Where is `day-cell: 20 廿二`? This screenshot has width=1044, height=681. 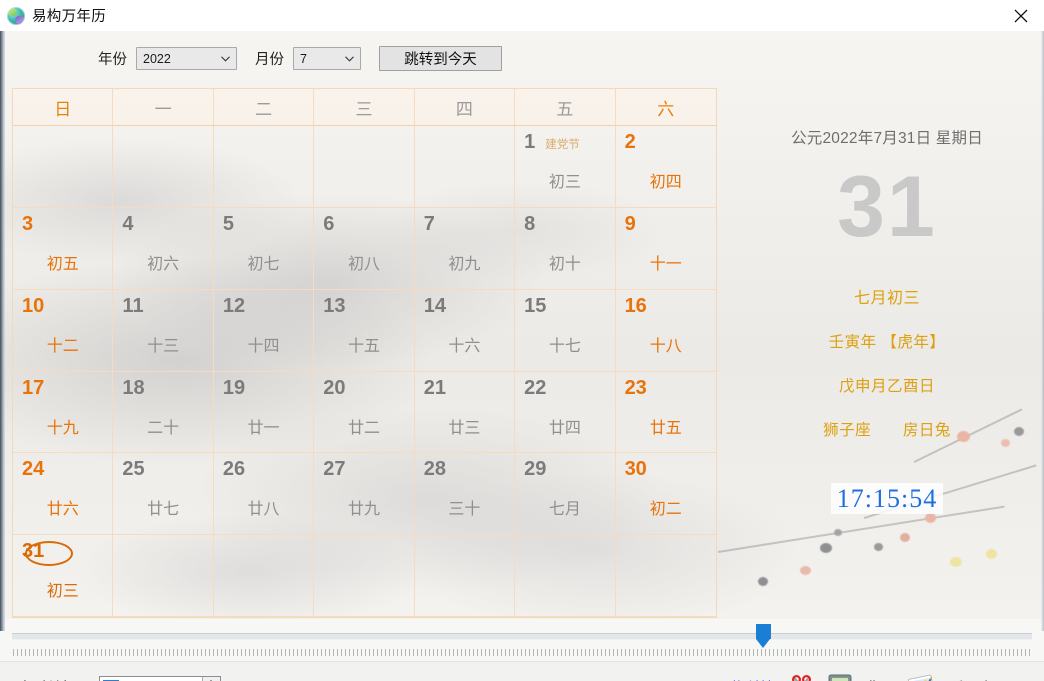
day-cell: 20 廿二 is located at coordinates (364, 412).